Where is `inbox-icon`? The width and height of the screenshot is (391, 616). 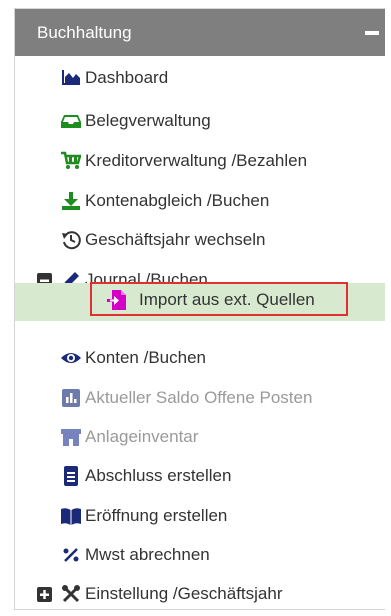
inbox-icon is located at coordinates (71, 121).